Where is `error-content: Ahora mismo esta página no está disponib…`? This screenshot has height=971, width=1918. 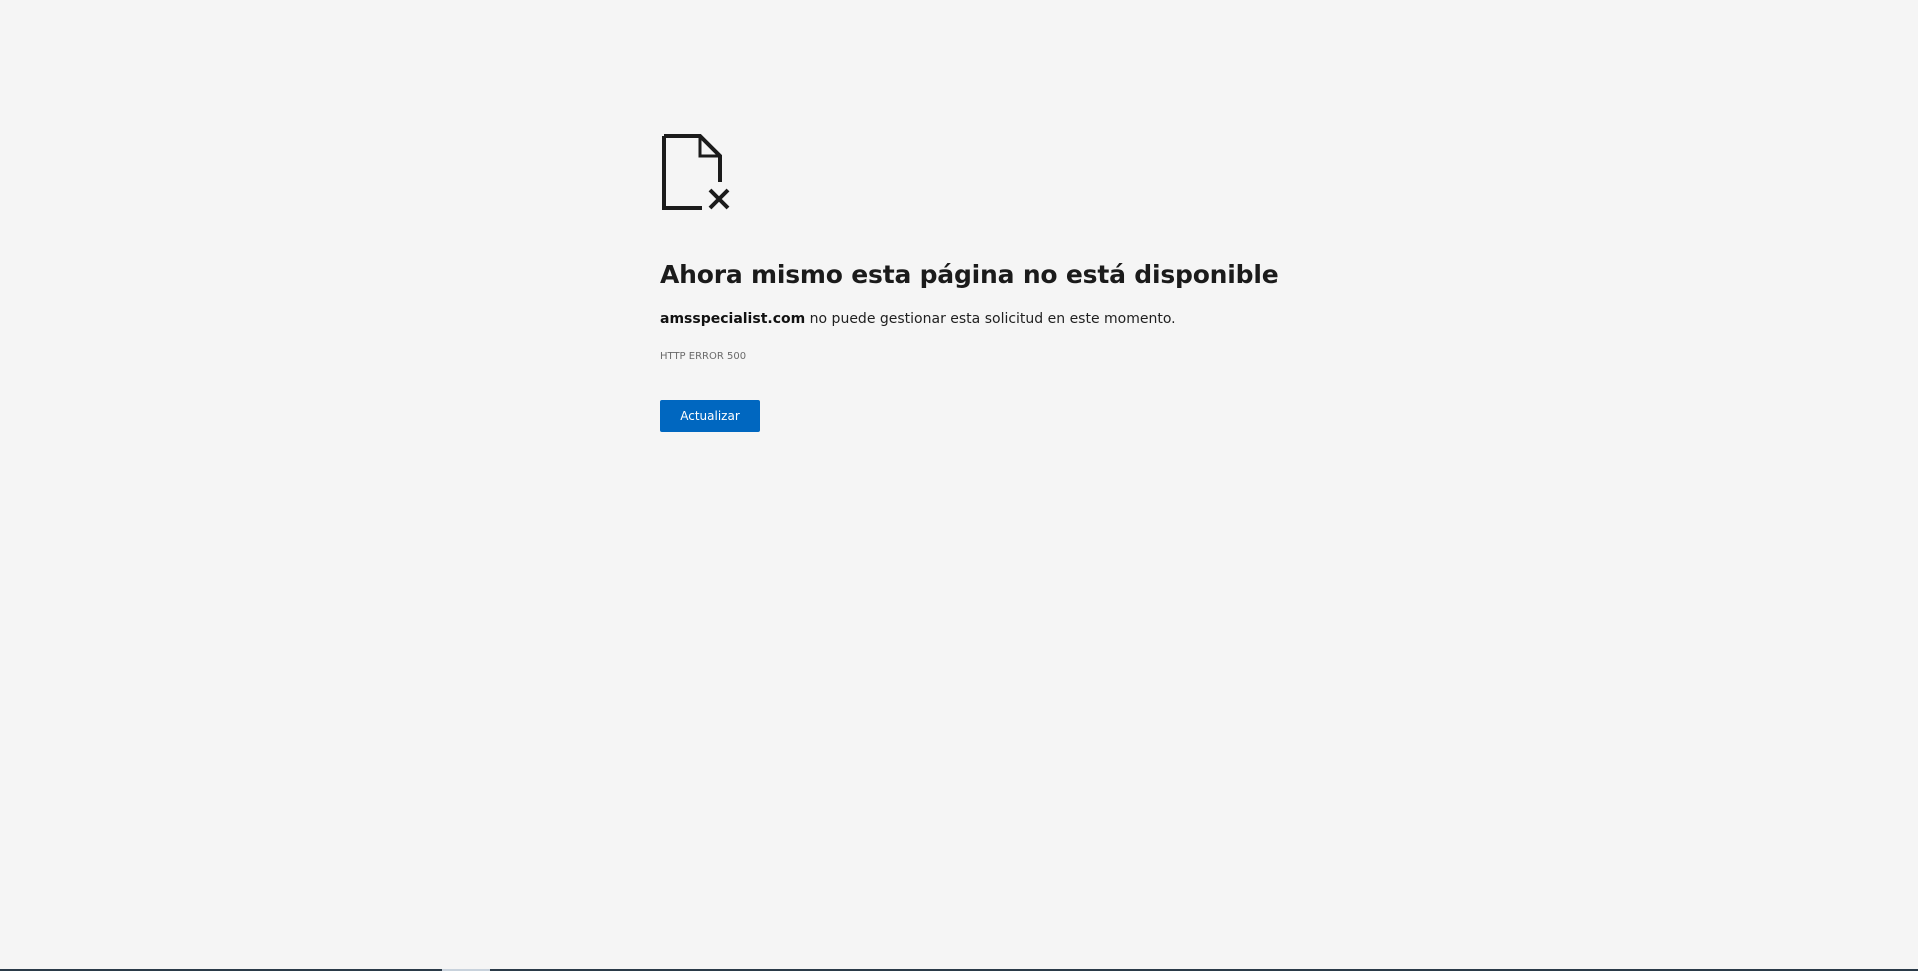
error-content: Ahora mismo esta página no está disponib… is located at coordinates (980, 283).